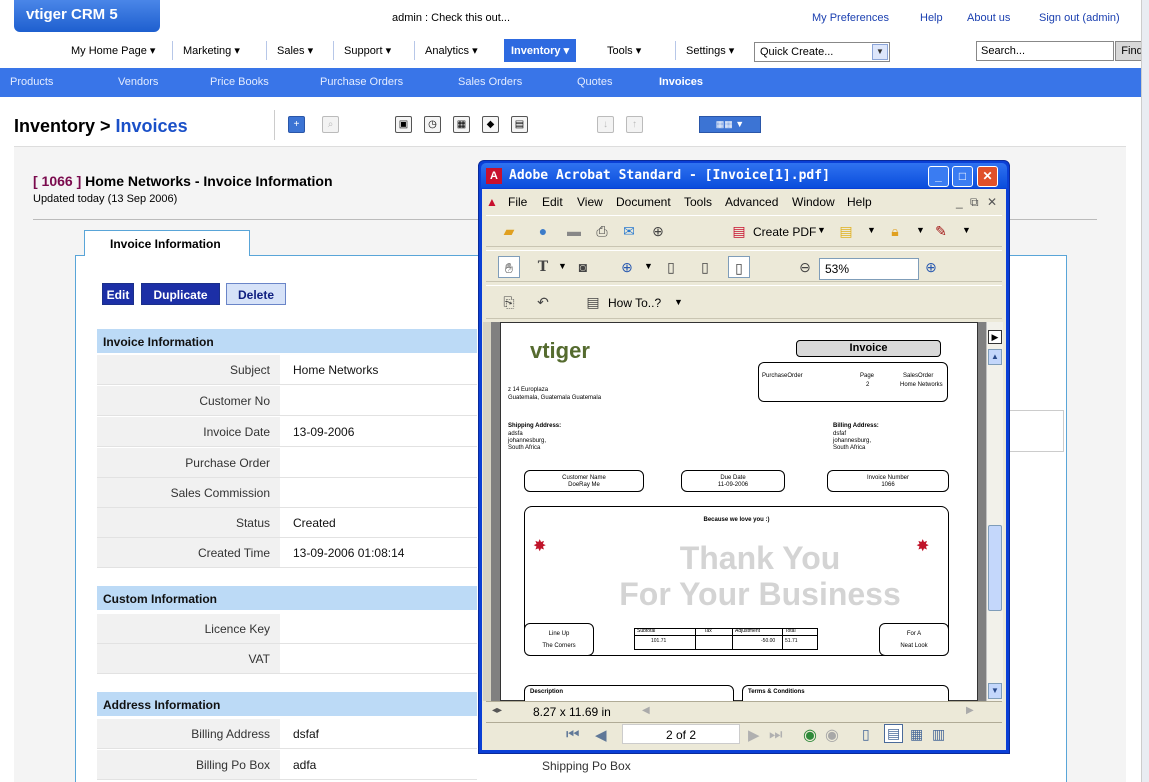 This screenshot has height=782, width=1149. Describe the element at coordinates (152, 126) in the screenshot. I see `breadcrumb-invoices: Invoices` at that location.